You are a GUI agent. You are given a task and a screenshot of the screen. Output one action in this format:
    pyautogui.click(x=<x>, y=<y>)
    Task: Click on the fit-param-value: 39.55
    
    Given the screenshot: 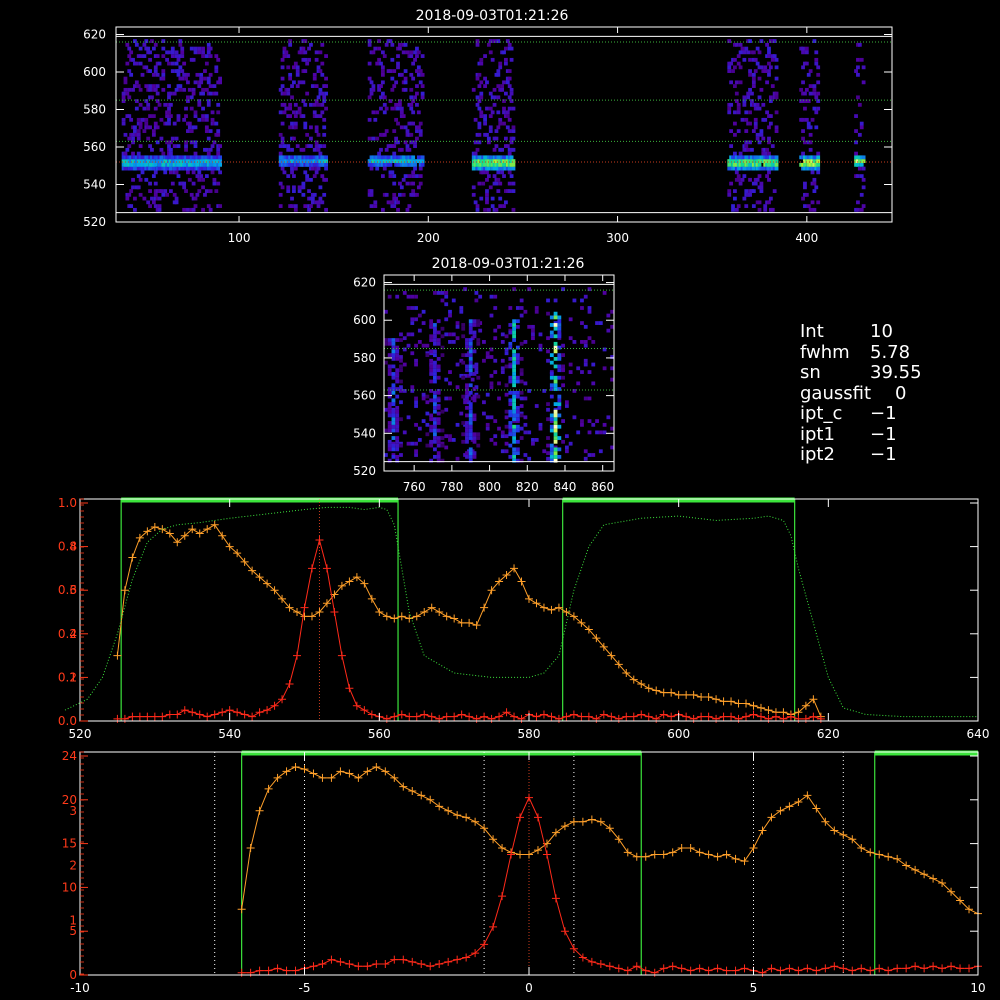 What is the action you would take?
    pyautogui.click(x=896, y=372)
    